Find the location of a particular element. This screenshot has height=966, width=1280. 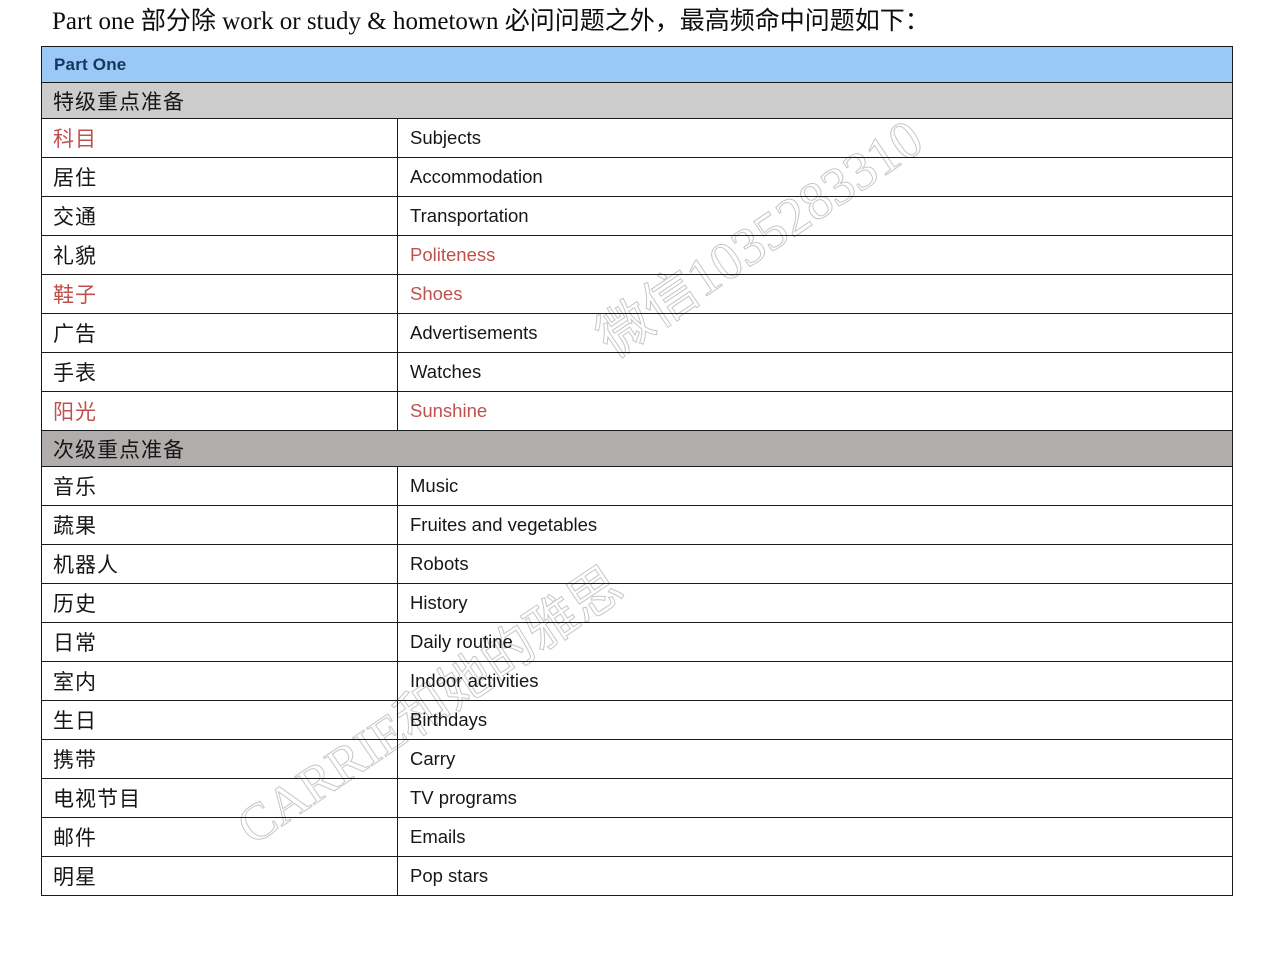

topic-cell-en: Birthdays is located at coordinates (815, 720).